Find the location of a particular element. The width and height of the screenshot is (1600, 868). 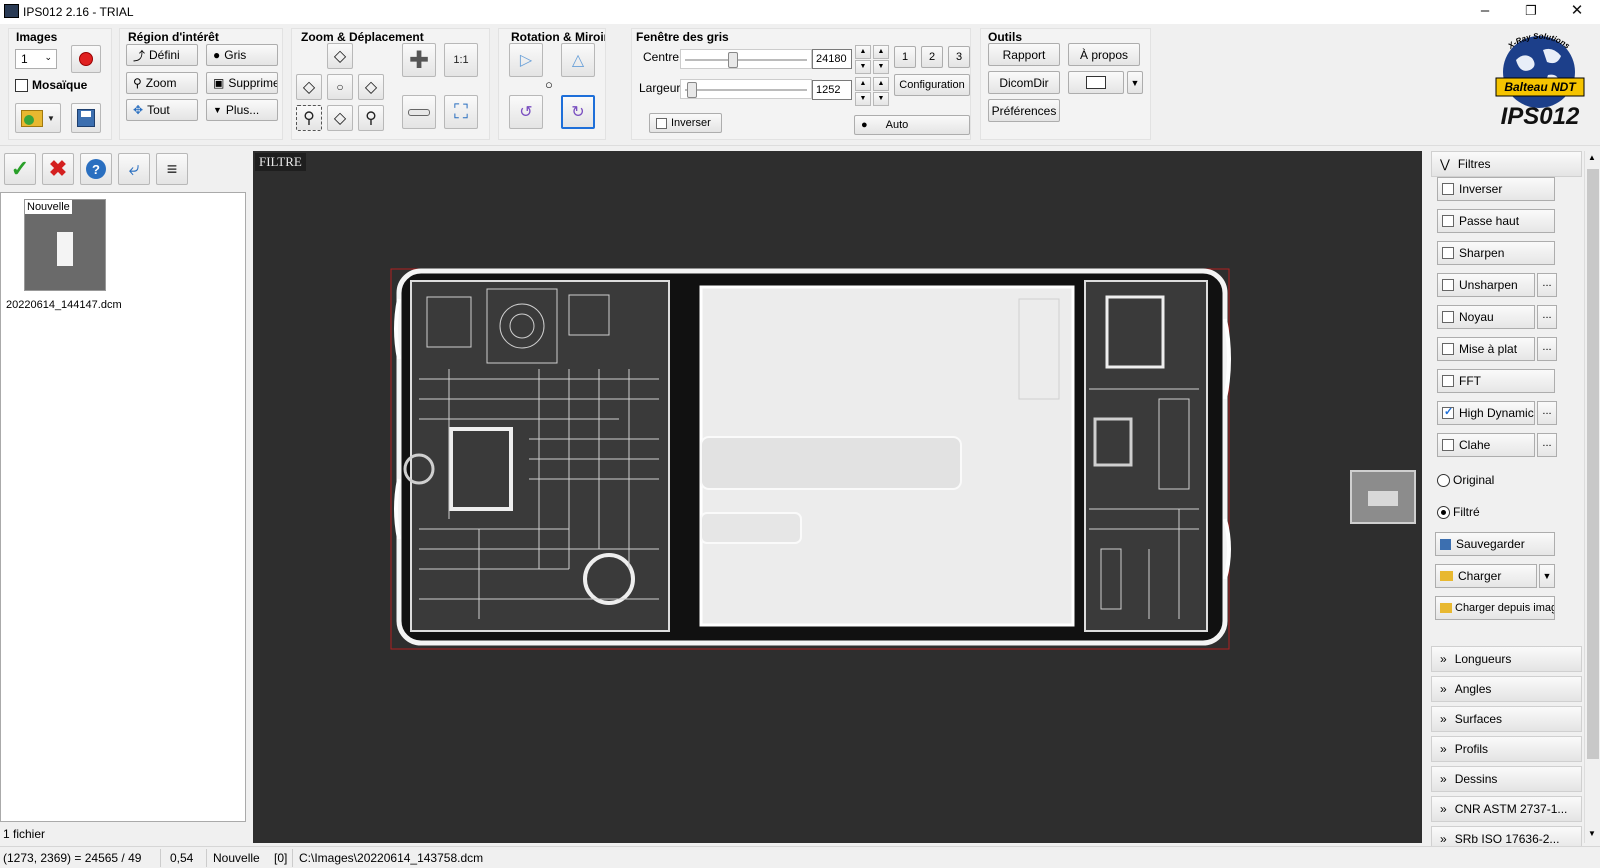

scroll-up-icon: ▲ is located at coordinates (1592, 157).